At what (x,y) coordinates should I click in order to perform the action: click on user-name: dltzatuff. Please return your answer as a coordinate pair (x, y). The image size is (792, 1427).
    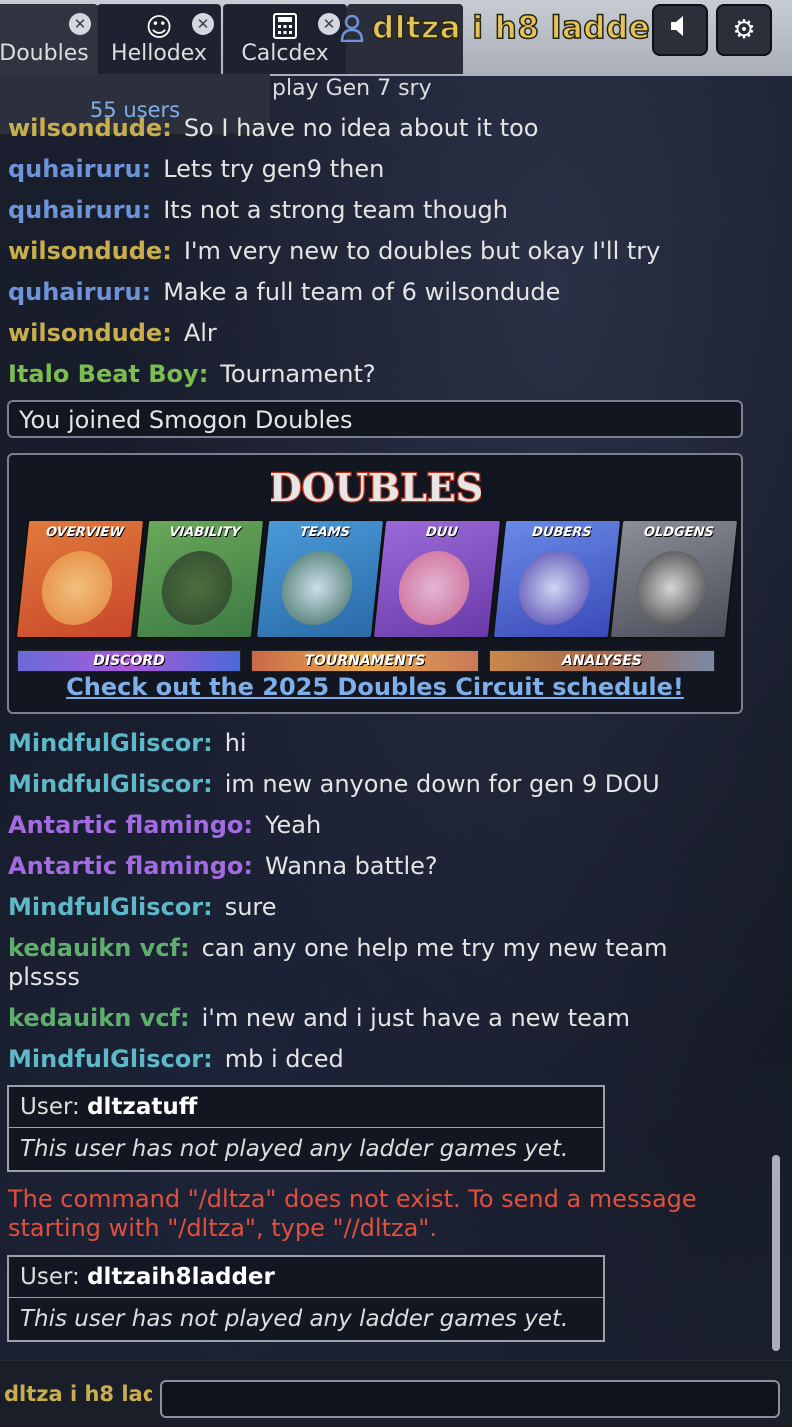
    Looking at the image, I should click on (142, 1107).